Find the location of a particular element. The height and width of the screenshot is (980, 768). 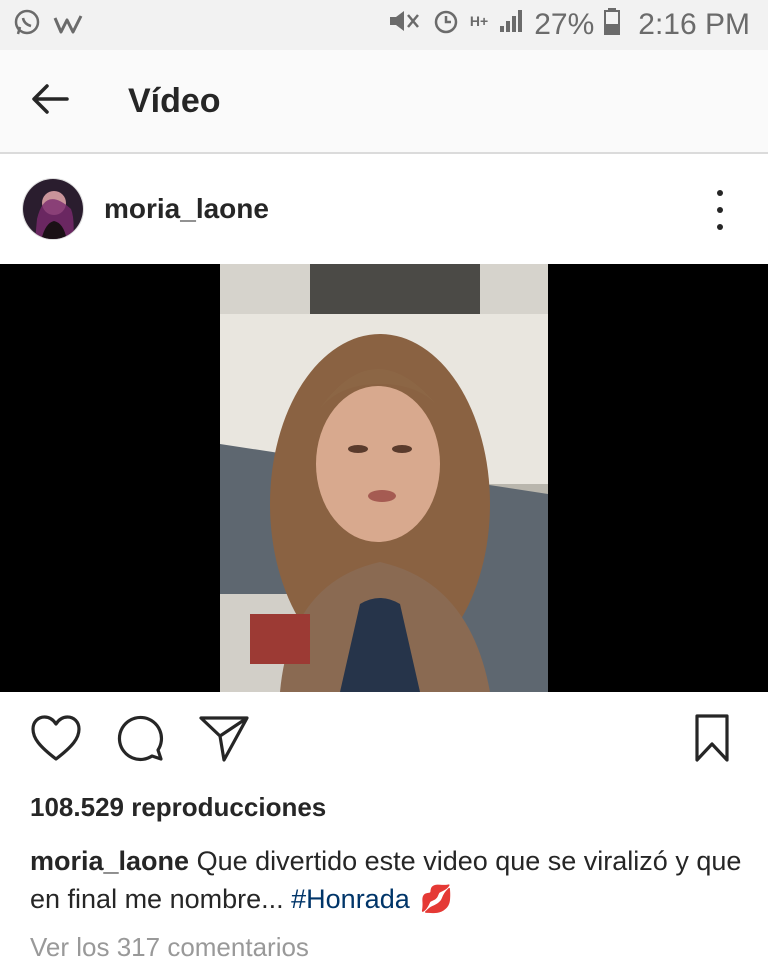

wattpad-icon is located at coordinates (69, 25).